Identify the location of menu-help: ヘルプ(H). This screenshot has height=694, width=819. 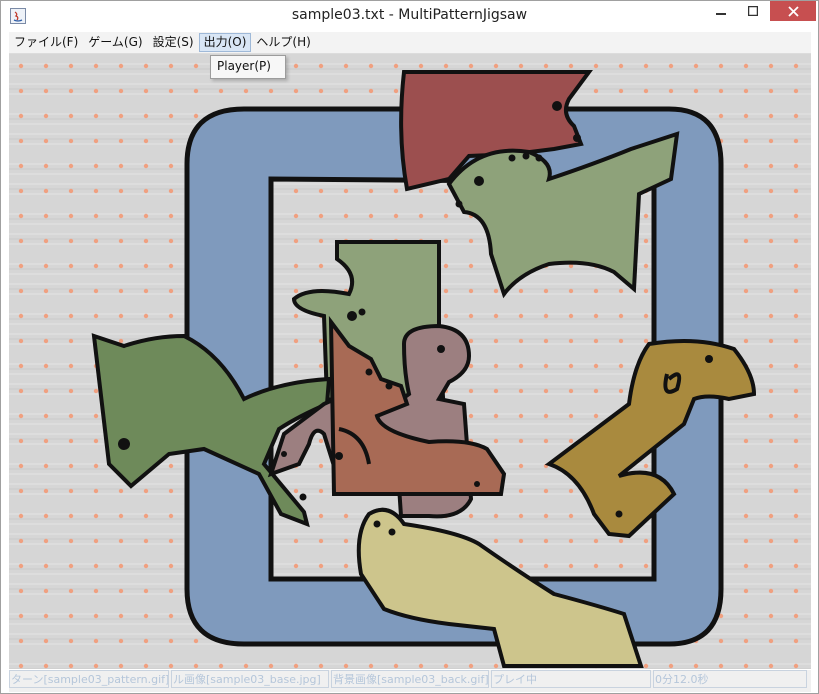
(283, 42).